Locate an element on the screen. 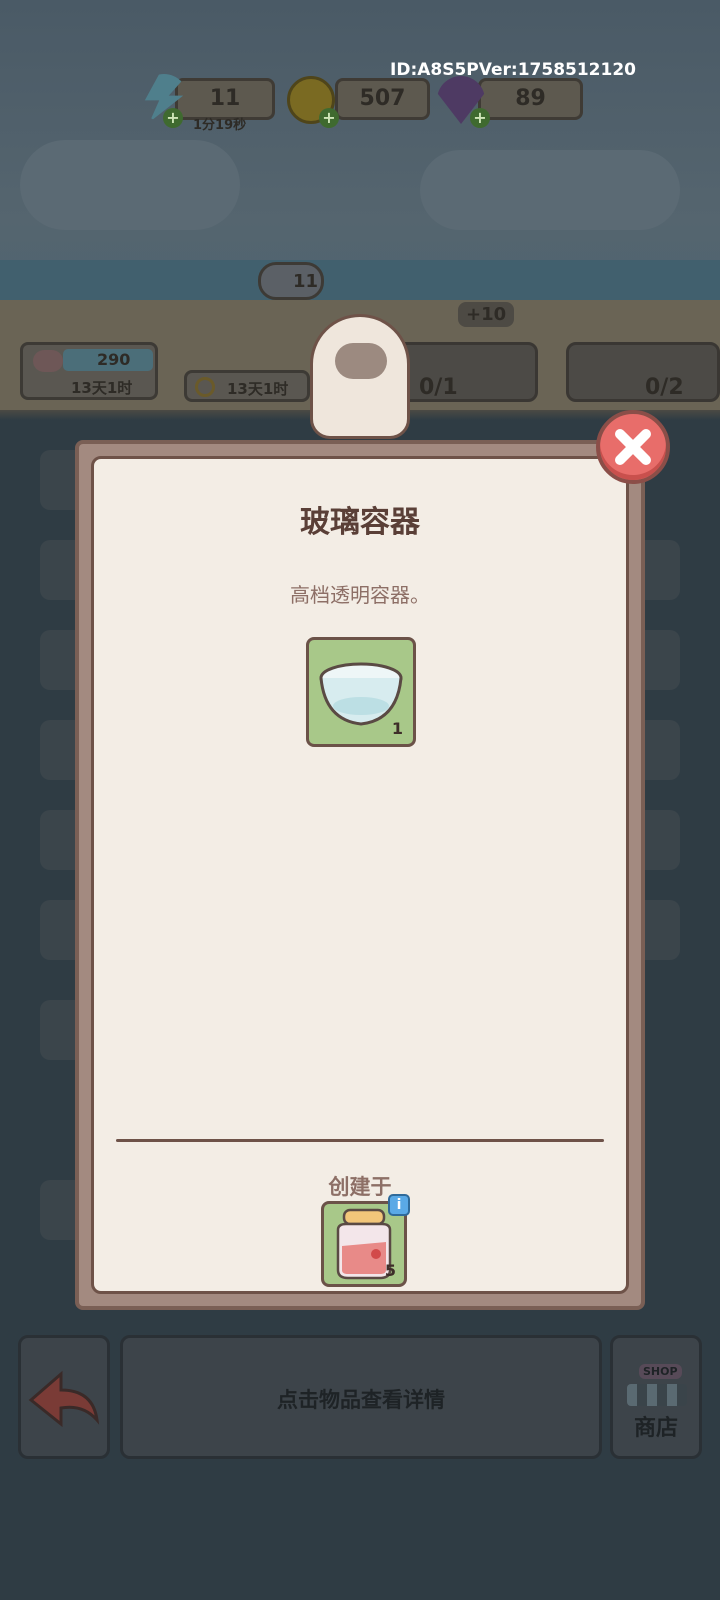  left-station: 290 13天1时 is located at coordinates (89, 371).